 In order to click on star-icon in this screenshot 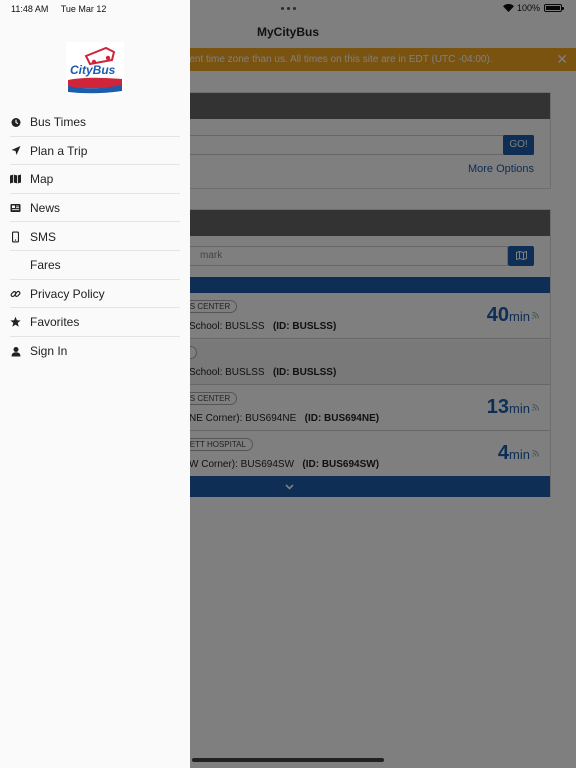, I will do `click(15, 322)`.